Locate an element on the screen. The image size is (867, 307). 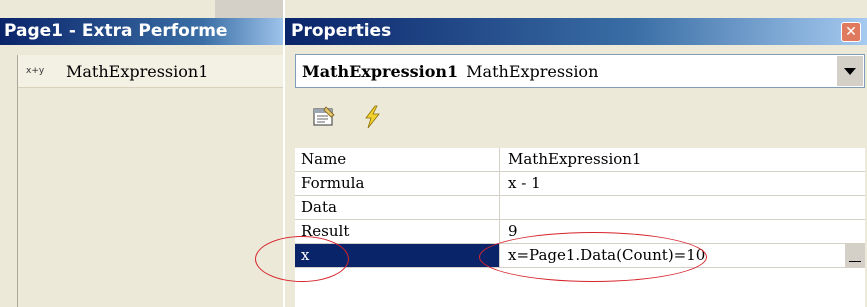
prop-top-strip is located at coordinates (576, 9).